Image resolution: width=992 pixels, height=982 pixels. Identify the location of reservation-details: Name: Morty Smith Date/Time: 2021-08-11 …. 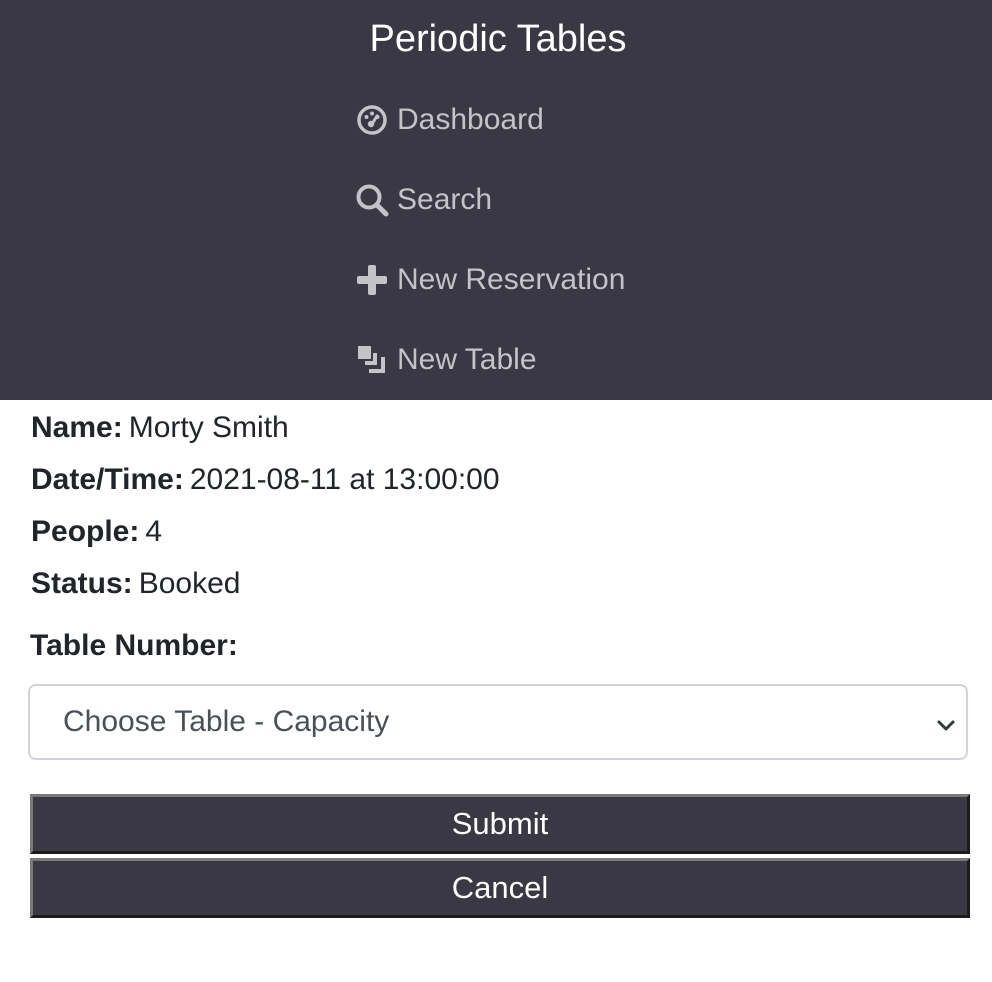
(265, 510).